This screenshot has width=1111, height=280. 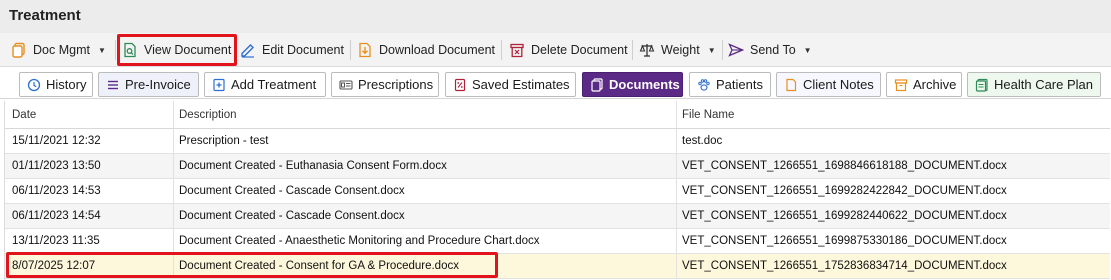 What do you see at coordinates (924, 84) in the screenshot?
I see `tab-archive: Archive` at bounding box center [924, 84].